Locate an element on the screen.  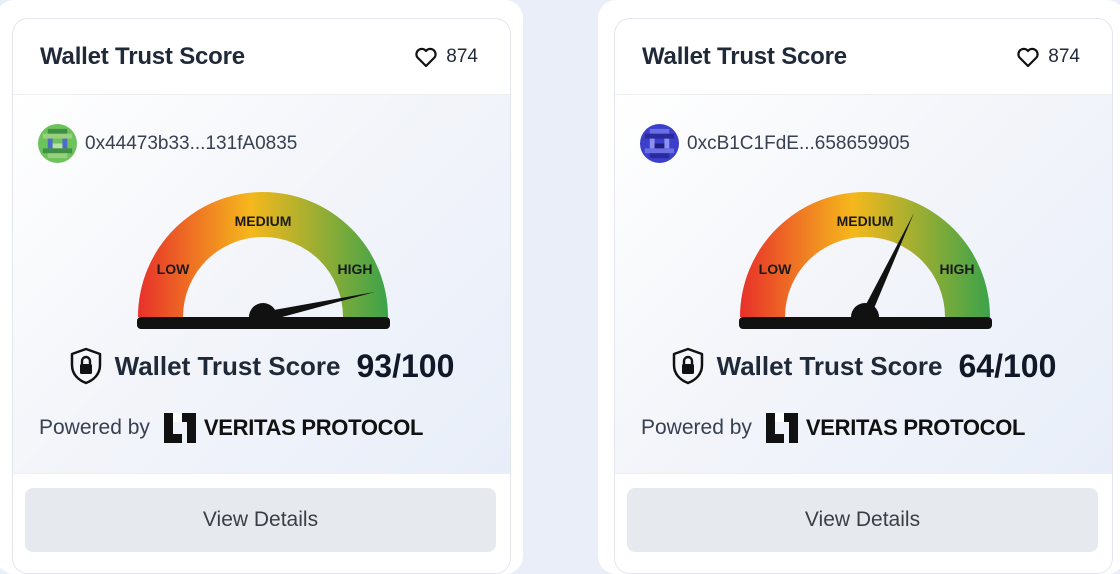
score-value: 93/100 is located at coordinates (405, 365).